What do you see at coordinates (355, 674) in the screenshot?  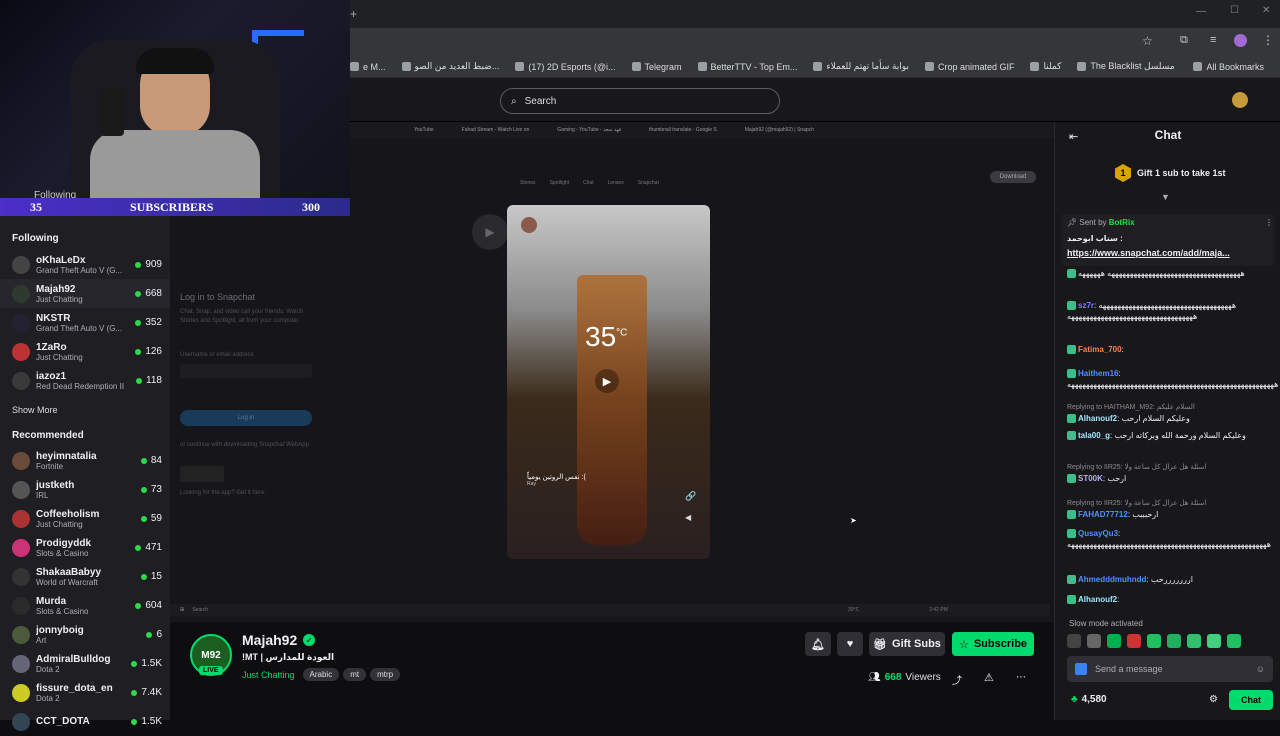 I see `stream-tag: mt` at bounding box center [355, 674].